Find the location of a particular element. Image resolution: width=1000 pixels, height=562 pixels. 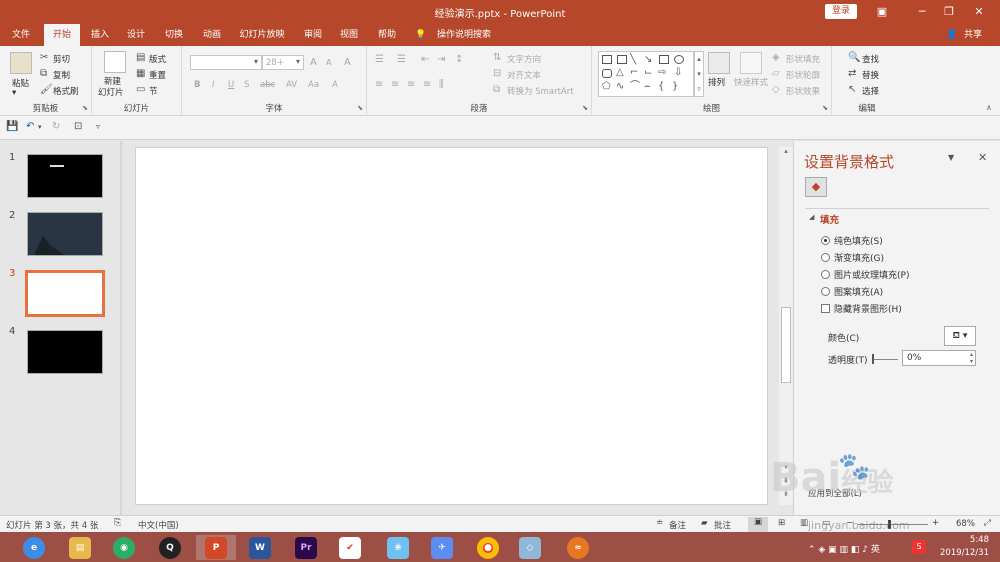

pattern-fill-radio is located at coordinates (825, 291).